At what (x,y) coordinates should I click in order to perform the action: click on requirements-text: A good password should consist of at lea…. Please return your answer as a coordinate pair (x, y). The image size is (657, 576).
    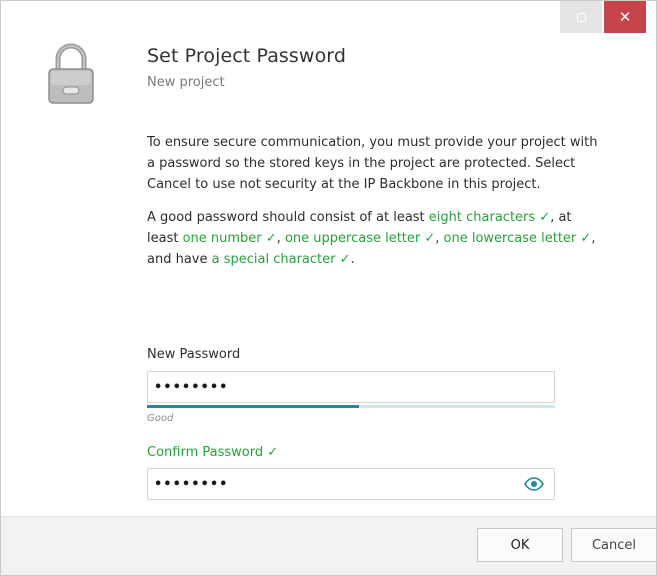
    Looking at the image, I should click on (377, 238).